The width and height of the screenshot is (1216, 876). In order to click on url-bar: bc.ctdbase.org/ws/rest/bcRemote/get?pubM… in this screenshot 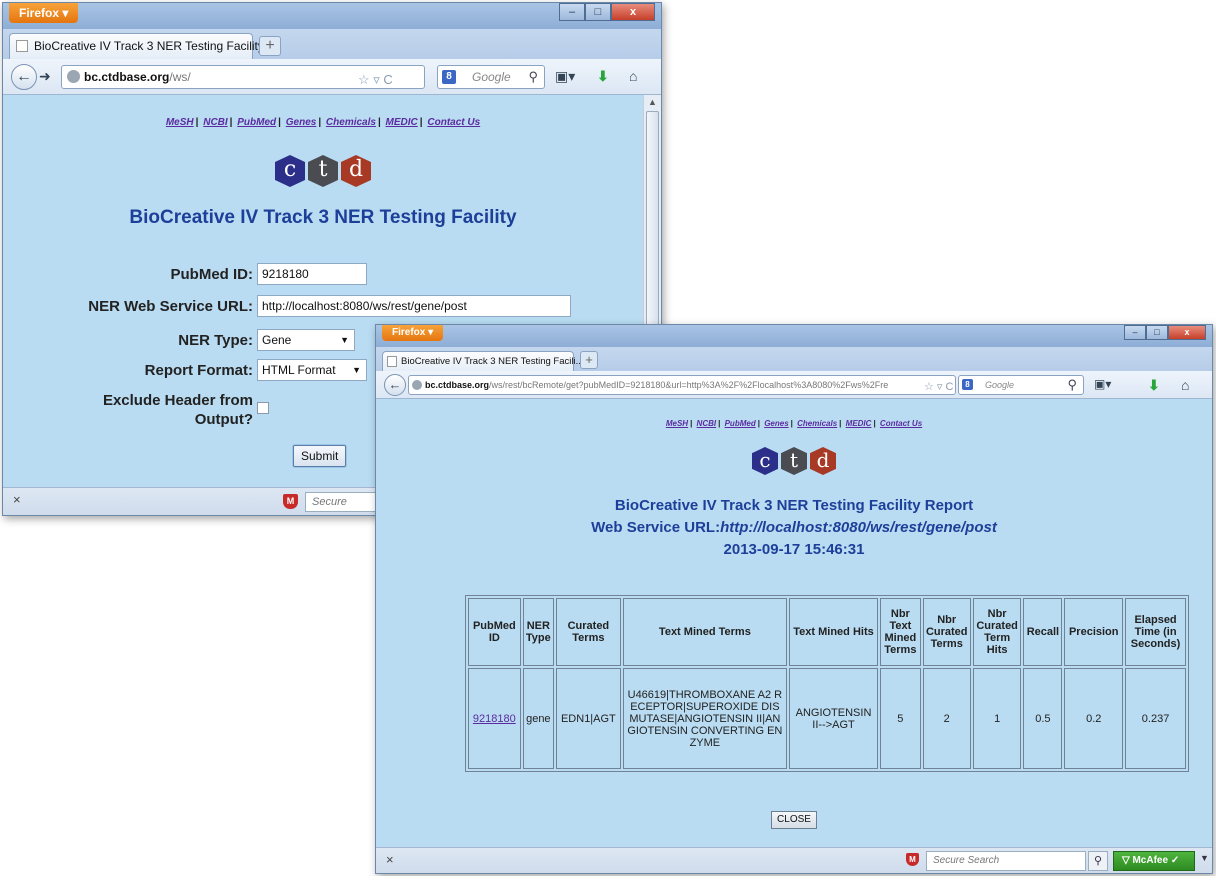, I will do `click(682, 385)`.